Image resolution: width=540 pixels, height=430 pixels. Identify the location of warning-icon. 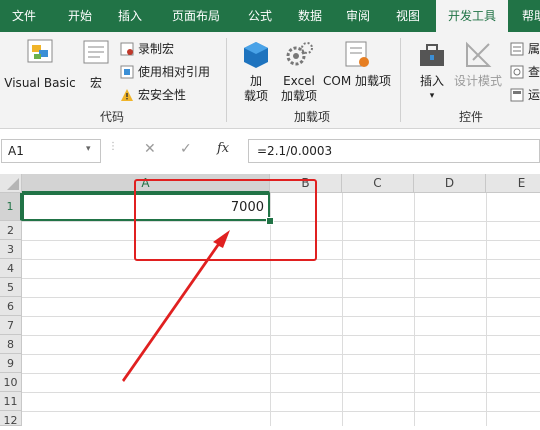
(127, 95).